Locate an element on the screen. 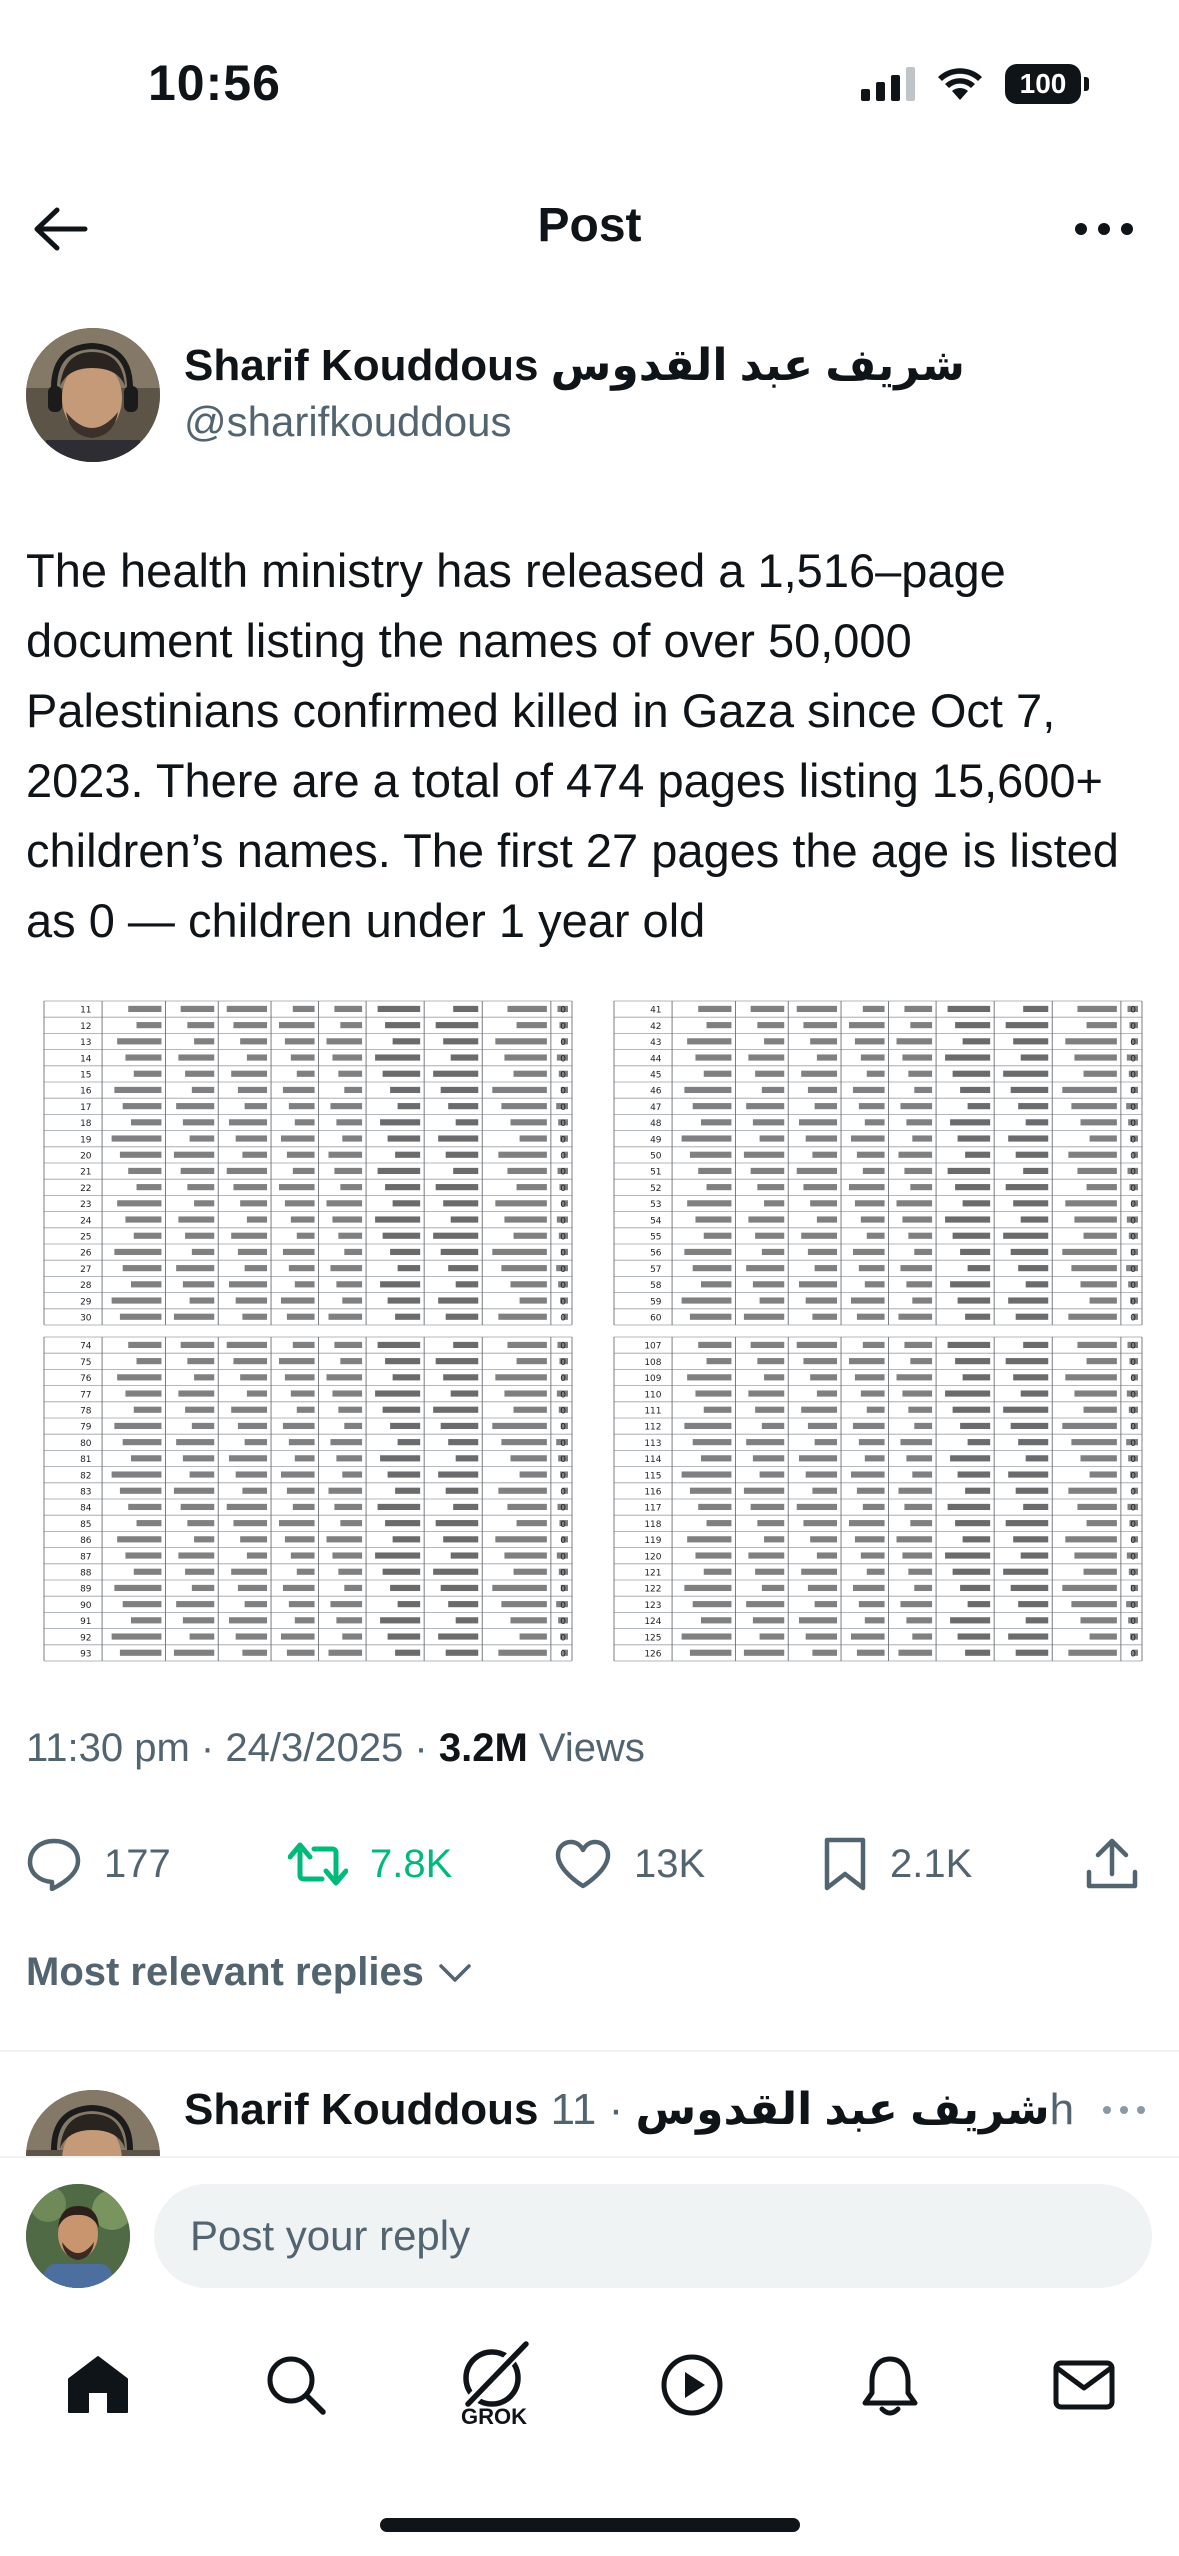 The height and width of the screenshot is (2556, 1179). tab-video is located at coordinates (692, 2385).